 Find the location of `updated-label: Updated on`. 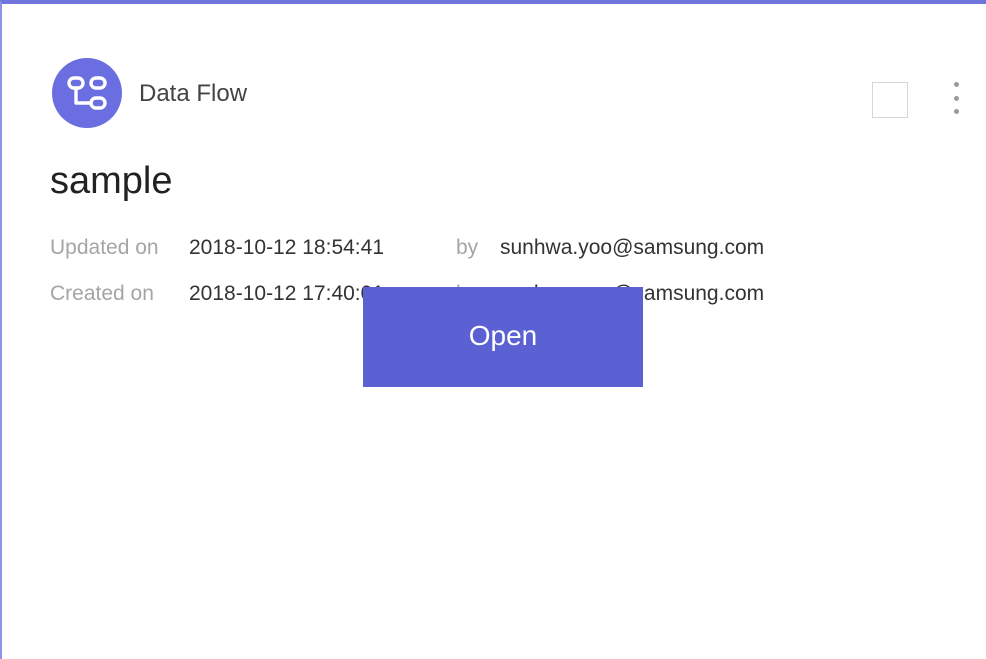

updated-label: Updated on is located at coordinates (104, 247).